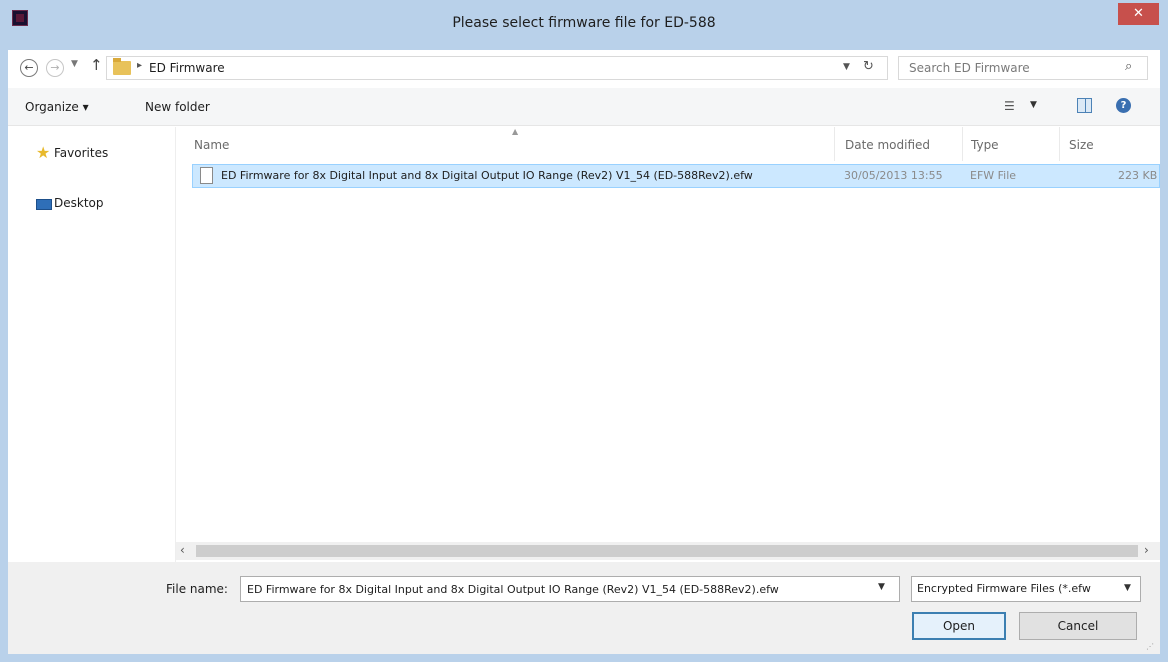  What do you see at coordinates (55, 68) in the screenshot?
I see `forward-arrow-icon: →` at bounding box center [55, 68].